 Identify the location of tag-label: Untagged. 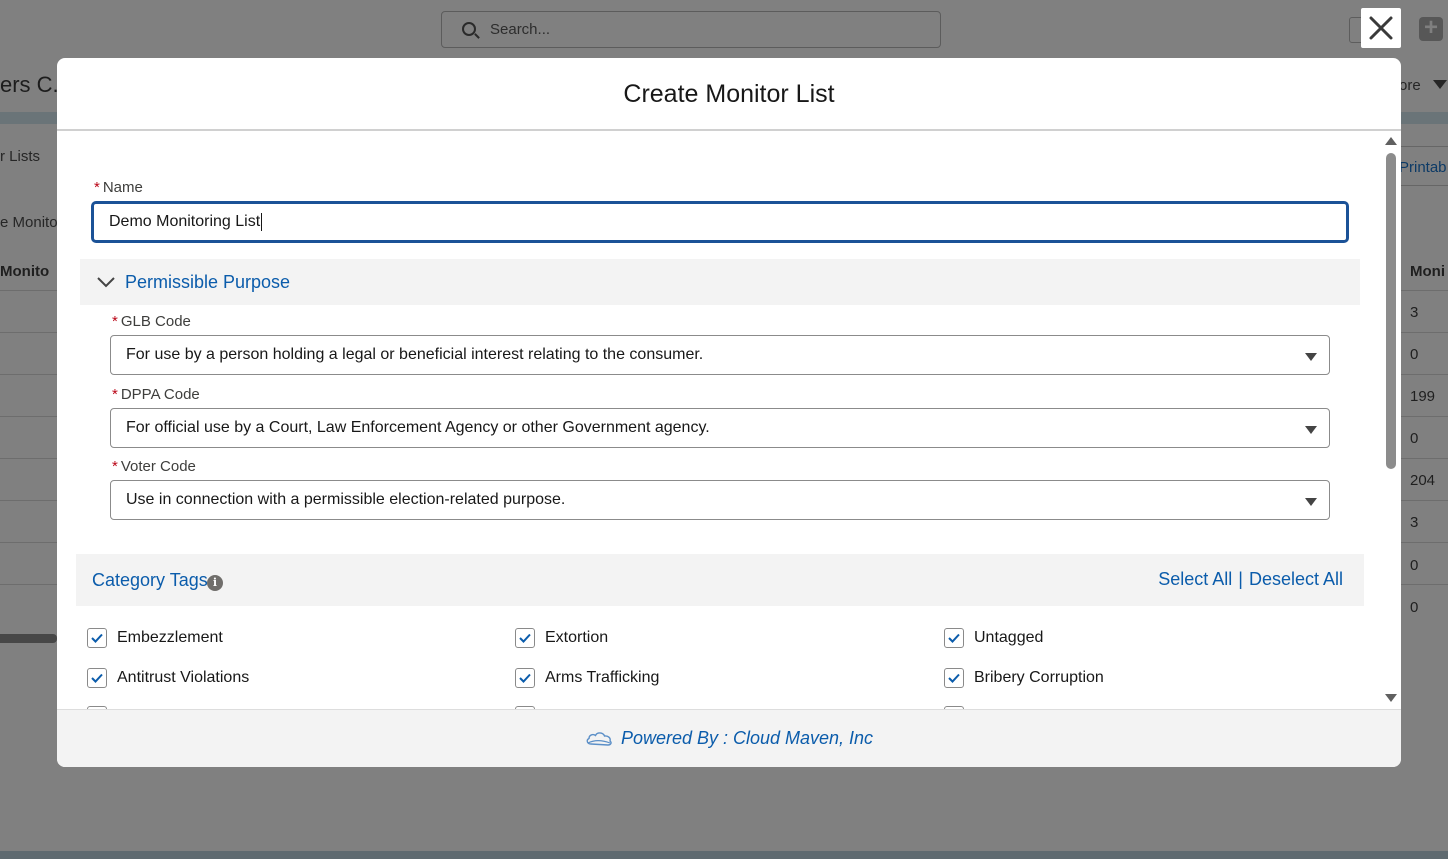
(1009, 637).